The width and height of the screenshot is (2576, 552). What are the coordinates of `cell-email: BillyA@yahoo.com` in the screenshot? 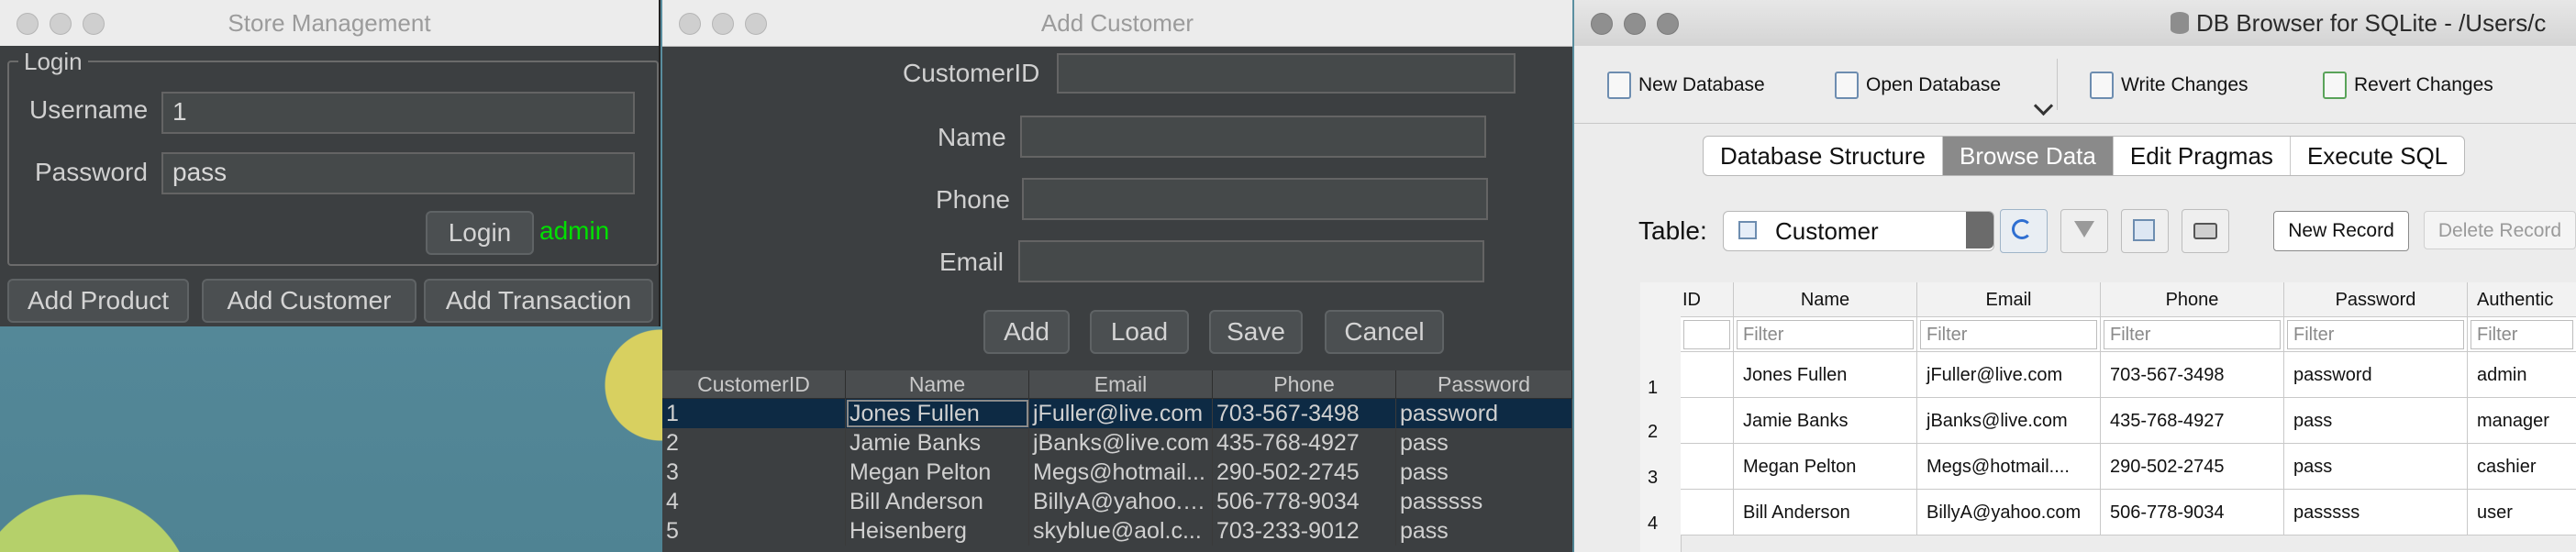 It's located at (2009, 512).